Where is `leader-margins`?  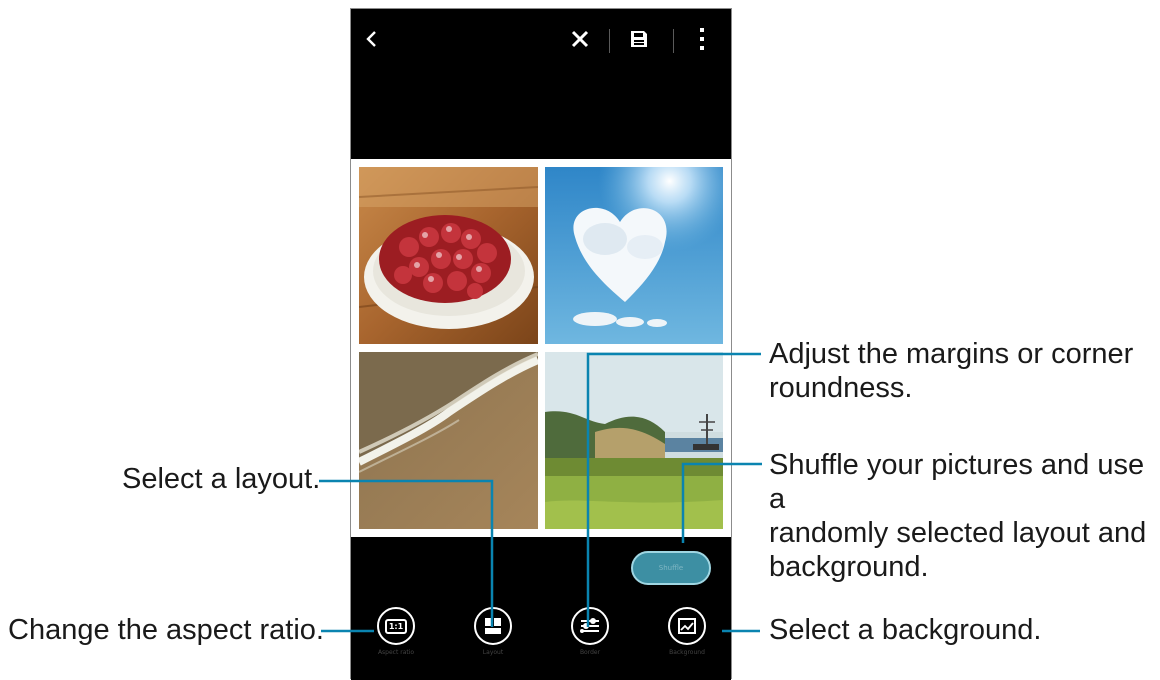
leader-margins is located at coordinates (673, 489).